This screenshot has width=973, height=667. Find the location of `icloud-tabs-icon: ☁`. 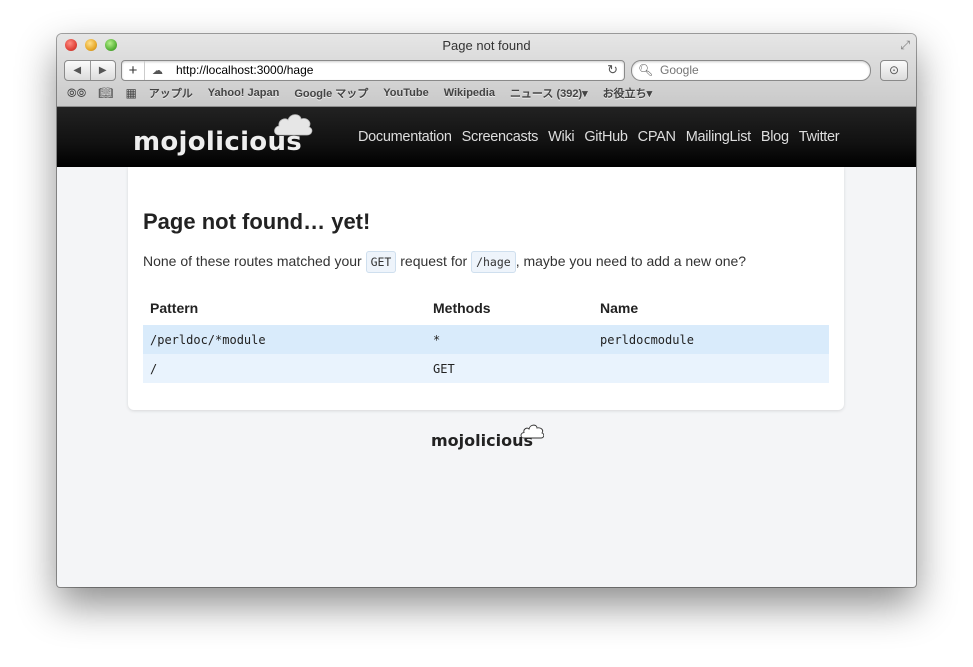

icloud-tabs-icon: ☁ is located at coordinates (157, 70).